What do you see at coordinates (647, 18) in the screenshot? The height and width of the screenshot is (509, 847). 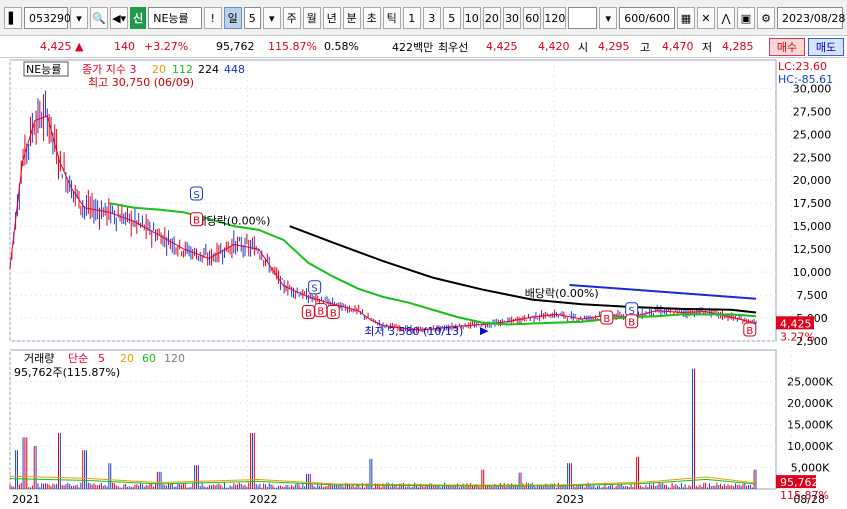 I see `data-count-field: 600/600` at bounding box center [647, 18].